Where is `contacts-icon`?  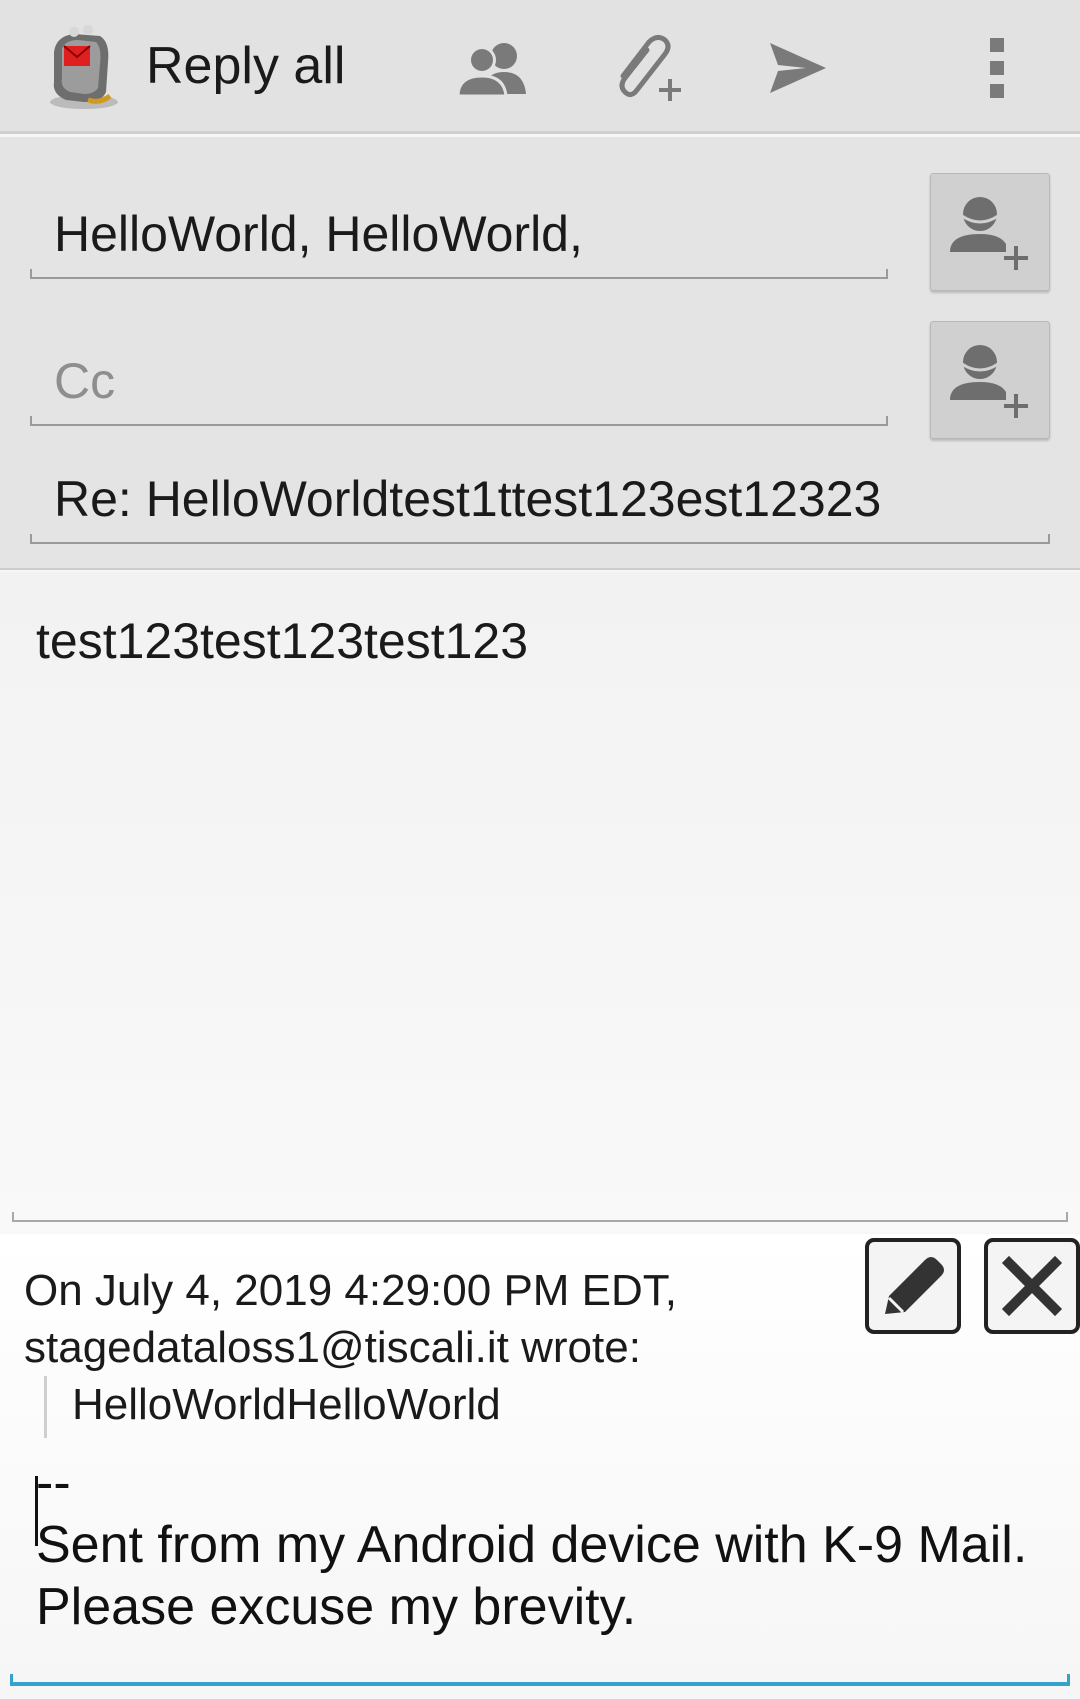 contacts-icon is located at coordinates (491, 70).